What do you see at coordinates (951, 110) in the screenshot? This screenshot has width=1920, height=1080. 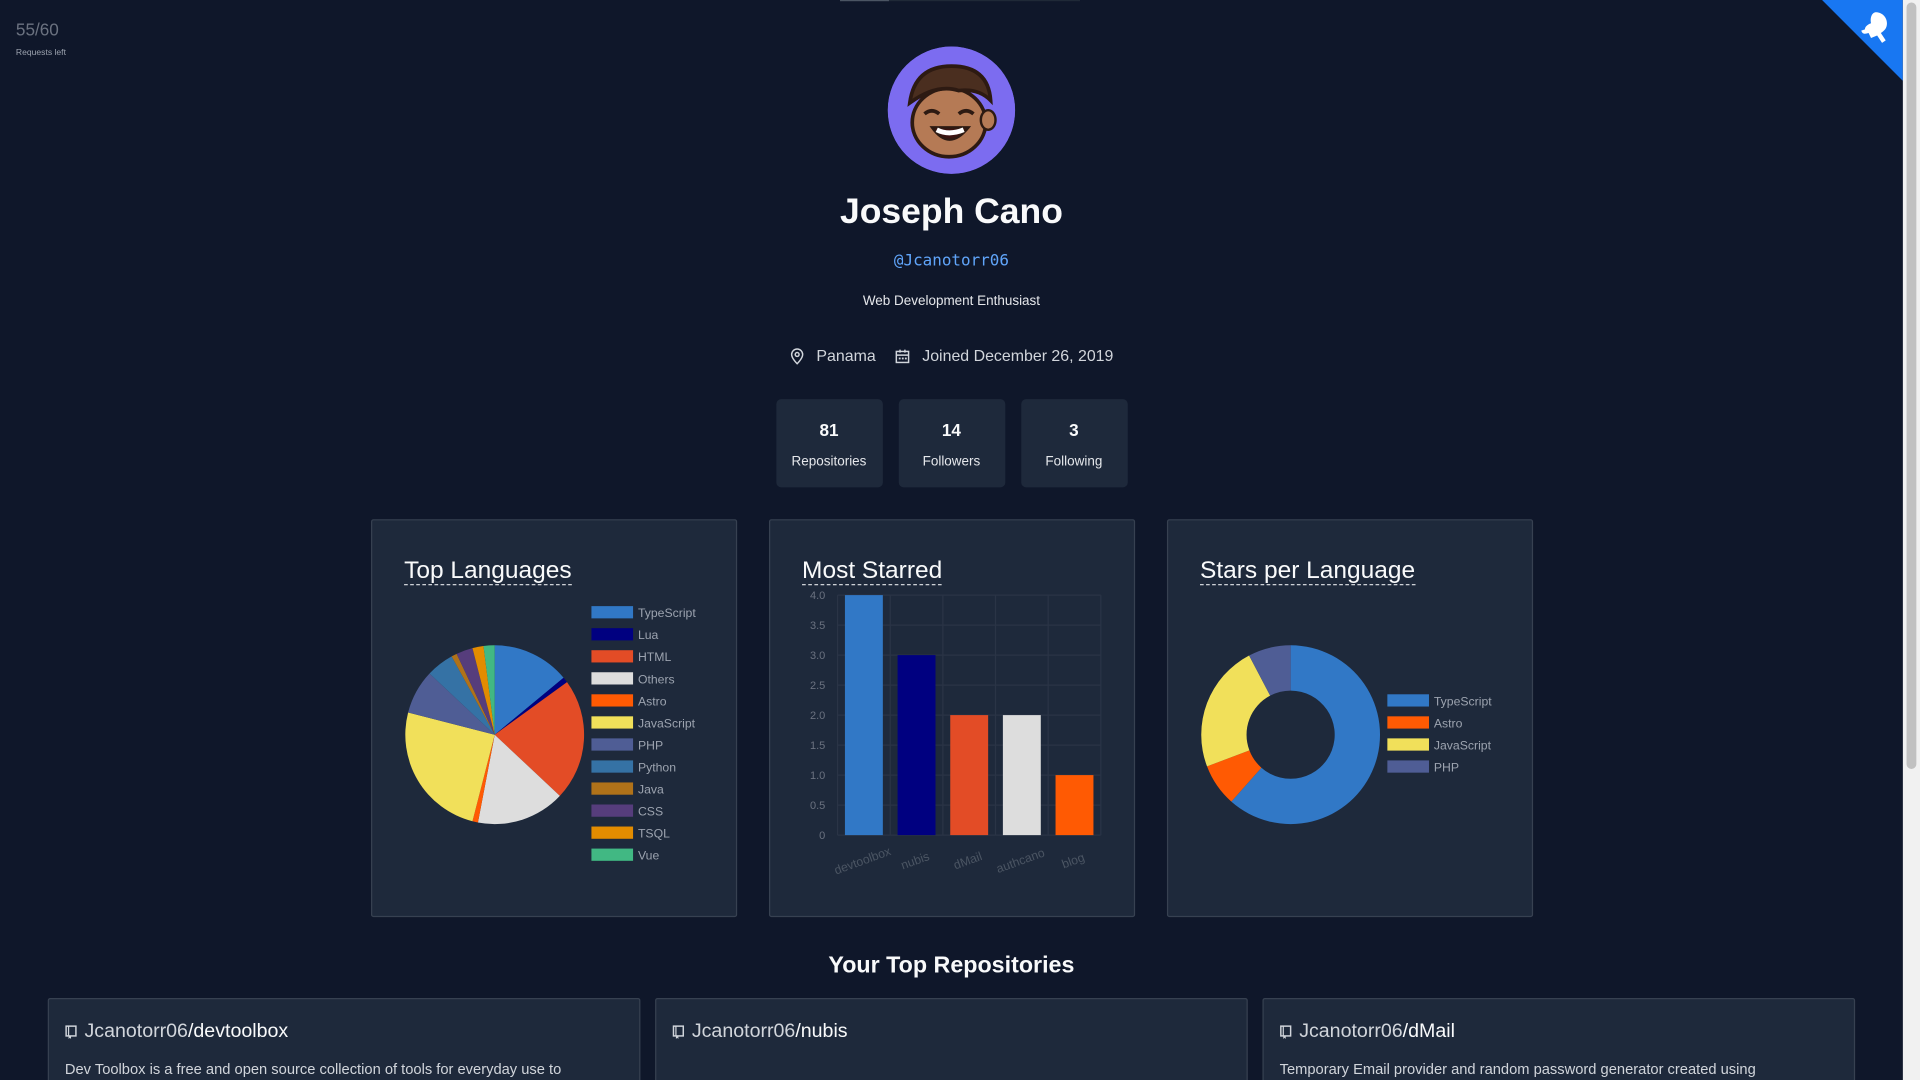 I see `avatar` at bounding box center [951, 110].